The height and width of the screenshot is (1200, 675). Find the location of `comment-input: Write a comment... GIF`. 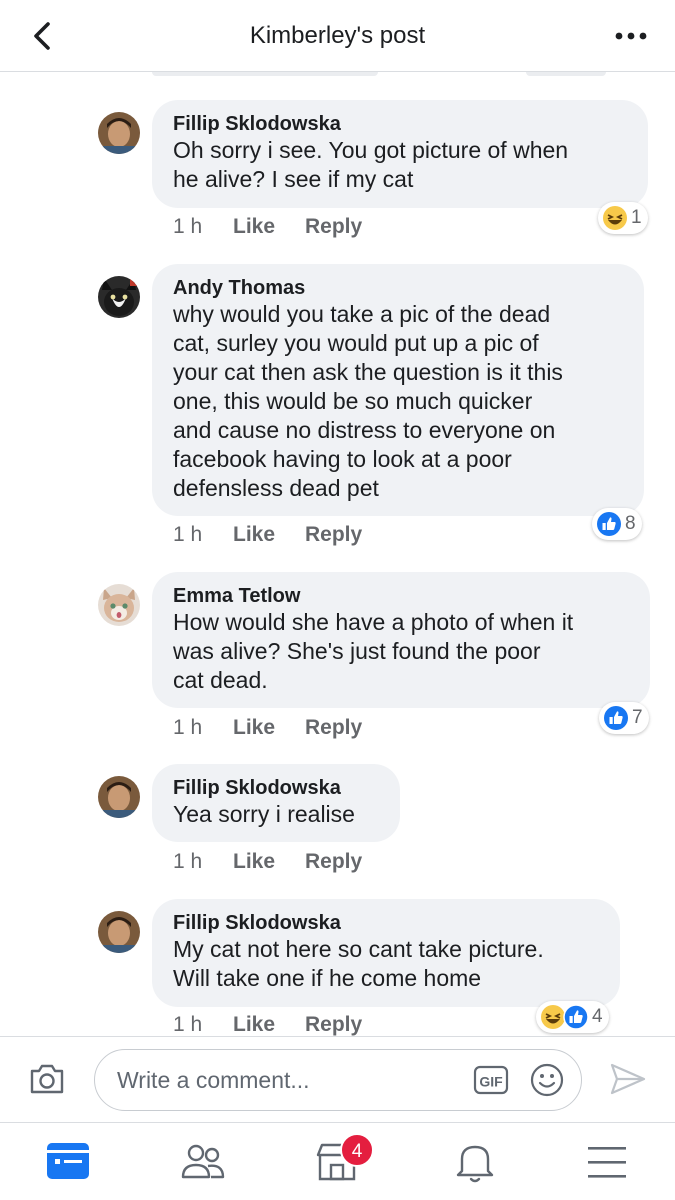

comment-input: Write a comment... GIF is located at coordinates (338, 1080).